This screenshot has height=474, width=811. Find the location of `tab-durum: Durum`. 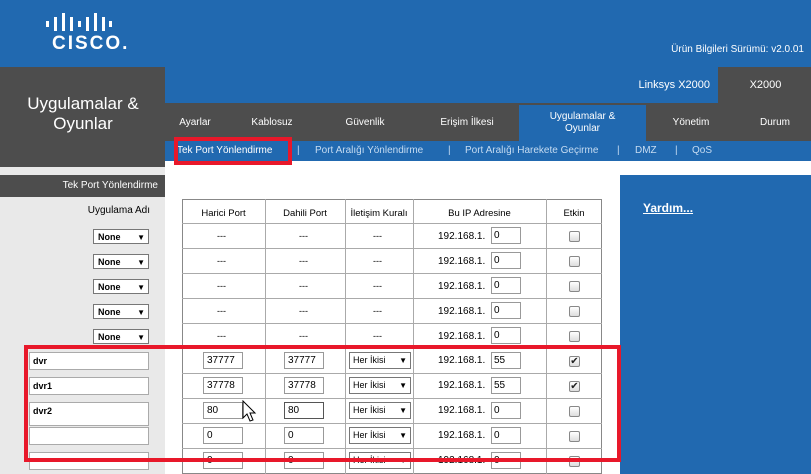

tab-durum: Durum is located at coordinates (775, 123).